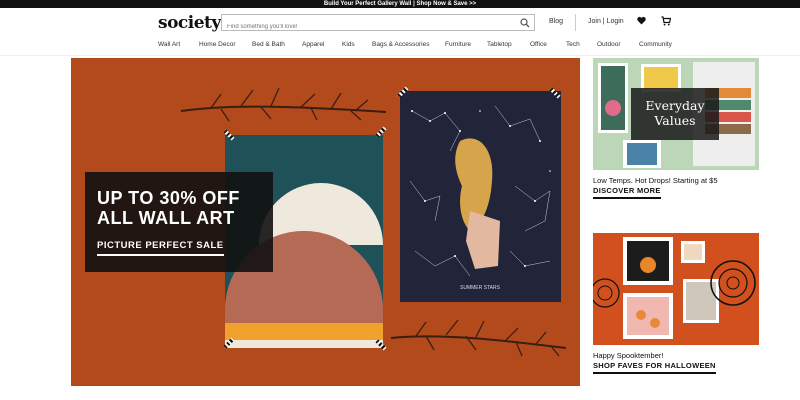 This screenshot has width=800, height=400. What do you see at coordinates (654, 367) in the screenshot?
I see `shop-halloween-link: SHOP FAVES FOR HALLOWEEN` at bounding box center [654, 367].